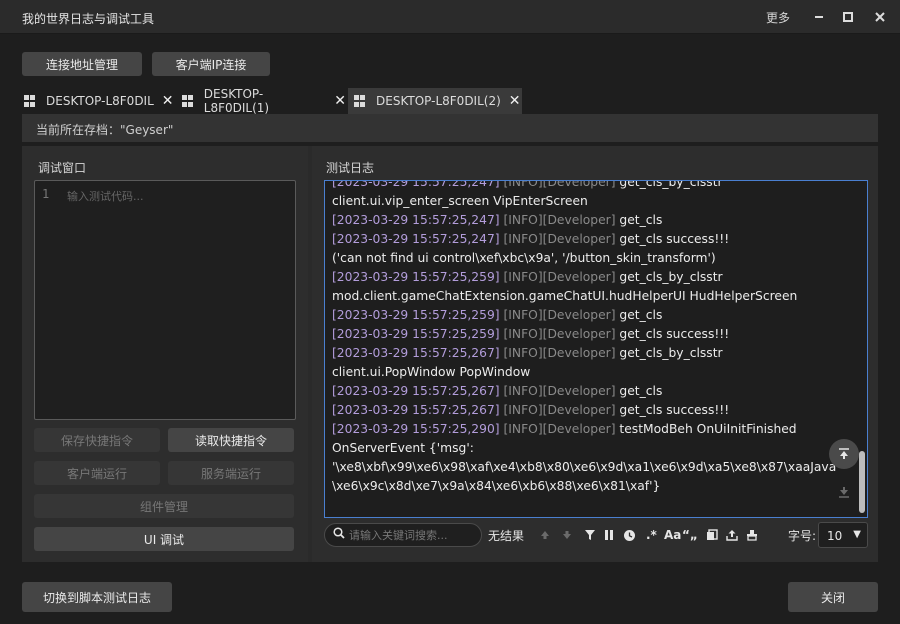 The image size is (900, 624). What do you see at coordinates (82, 64) in the screenshot?
I see `connection-manage-button: 连接地址管理` at bounding box center [82, 64].